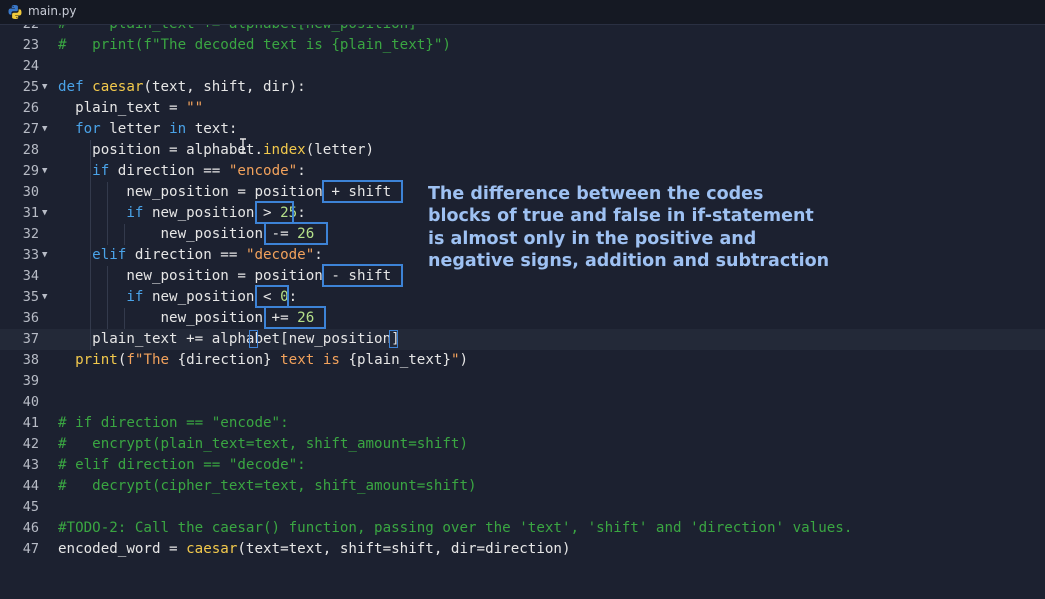 This screenshot has width=1045, height=599. I want to click on tab-main-py: main.py, so click(39, 12).